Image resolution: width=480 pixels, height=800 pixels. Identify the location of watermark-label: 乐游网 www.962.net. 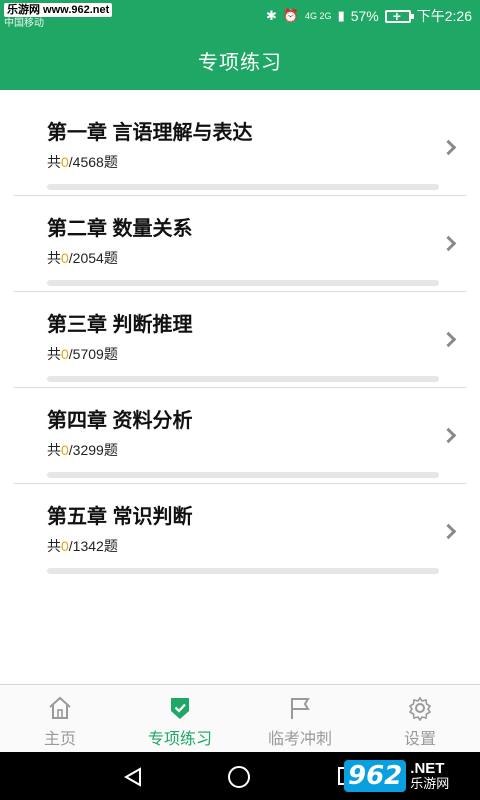
(58, 10).